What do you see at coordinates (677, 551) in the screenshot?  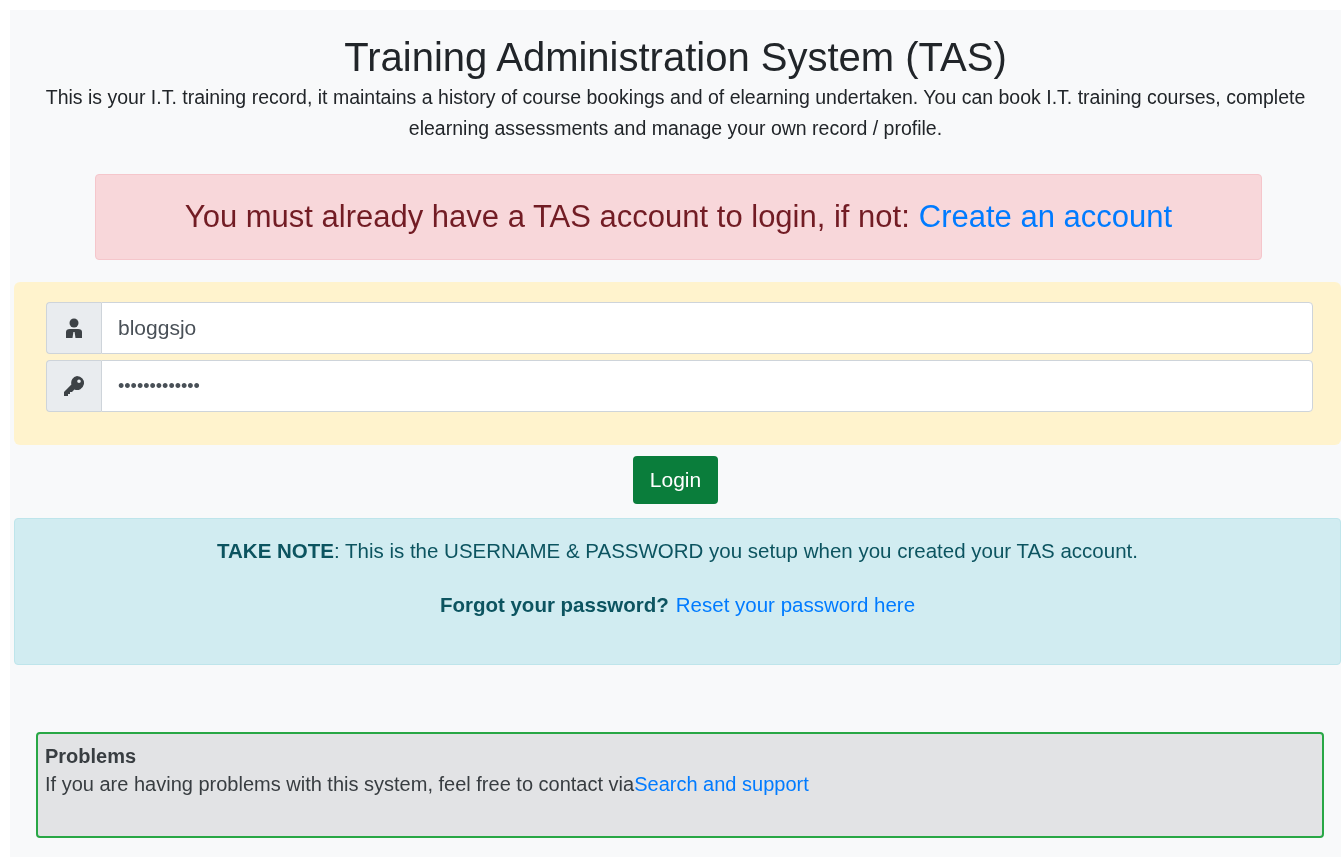 I see `note-text: TAKE NOTE: This is the USERNAME & PASSWORD you setup when you created your TAS account.` at bounding box center [677, 551].